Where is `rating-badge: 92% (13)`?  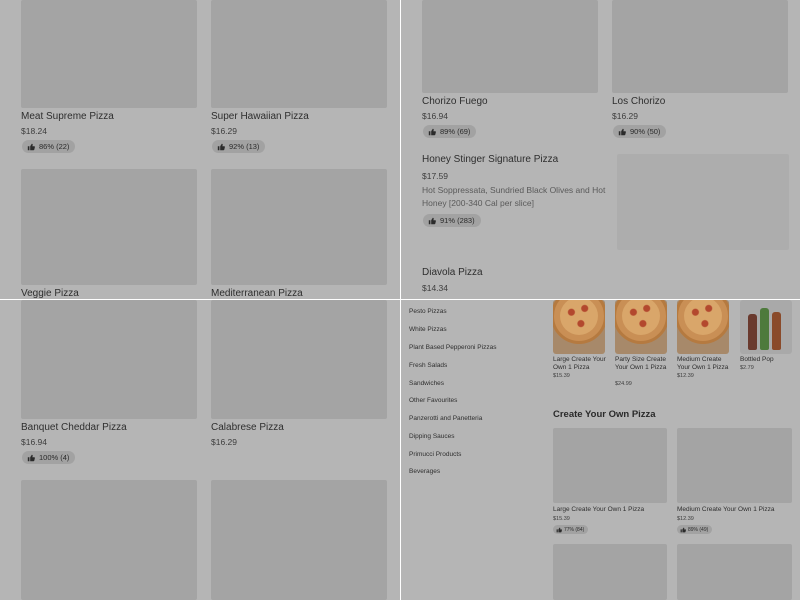
rating-badge: 92% (13) is located at coordinates (239, 146).